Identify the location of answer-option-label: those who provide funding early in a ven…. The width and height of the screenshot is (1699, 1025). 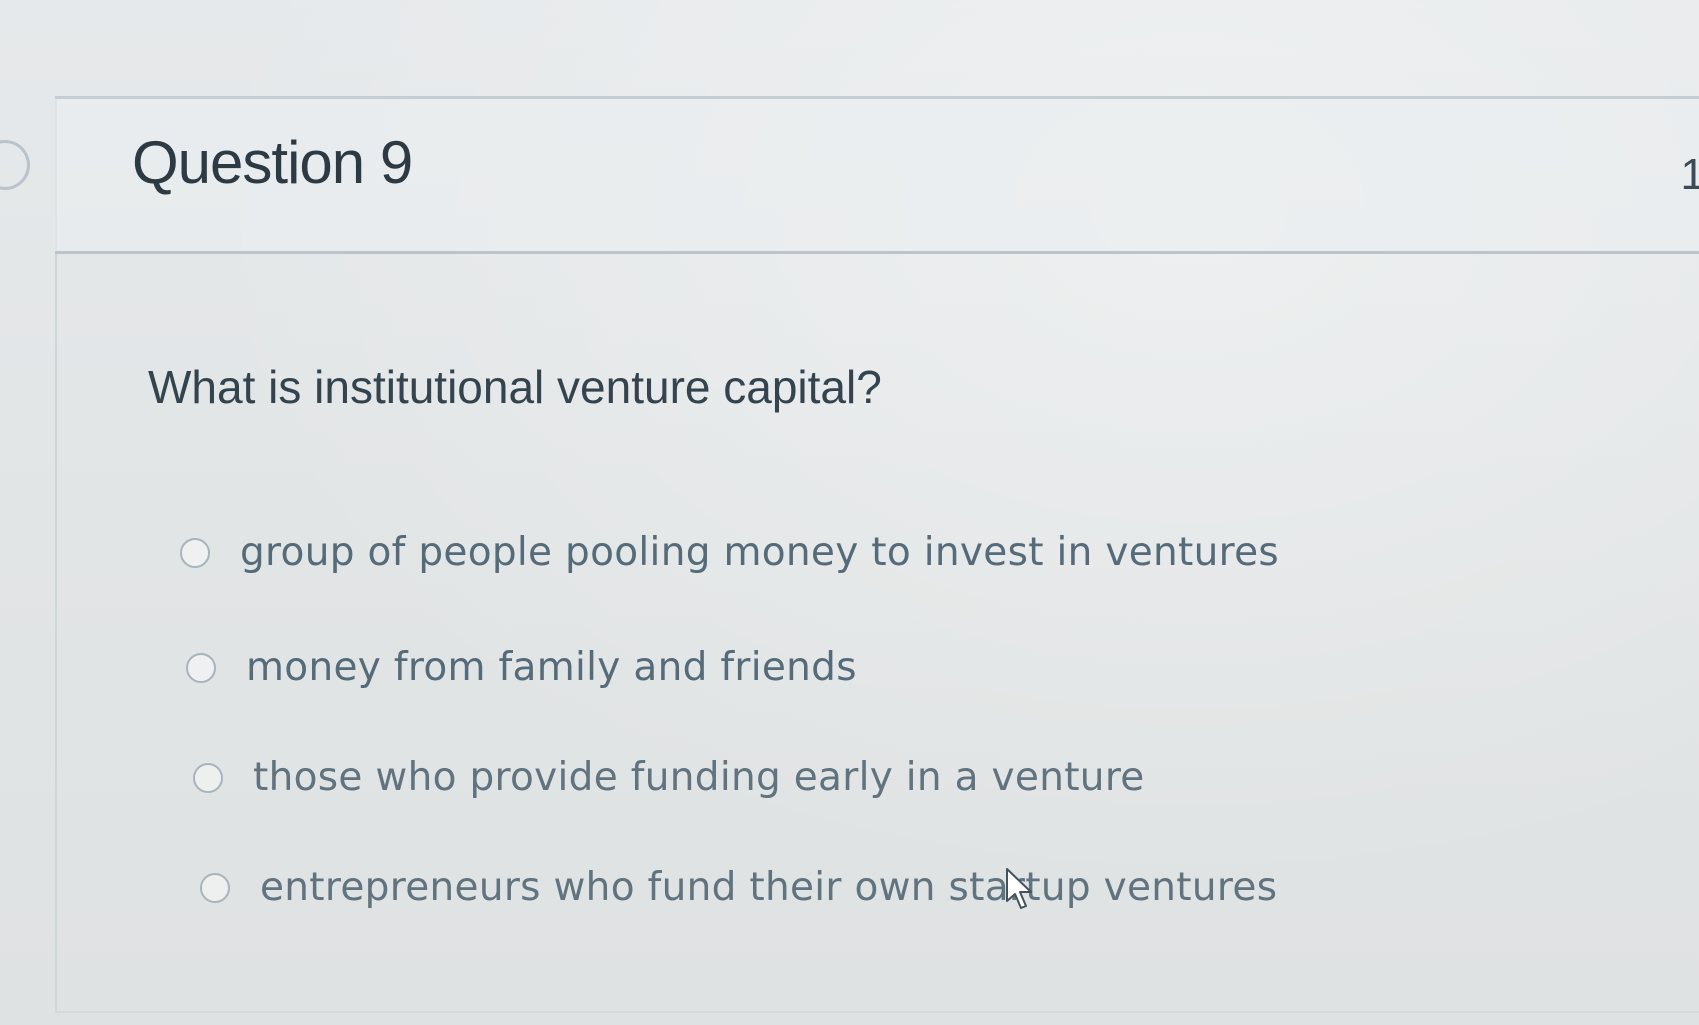
(699, 777).